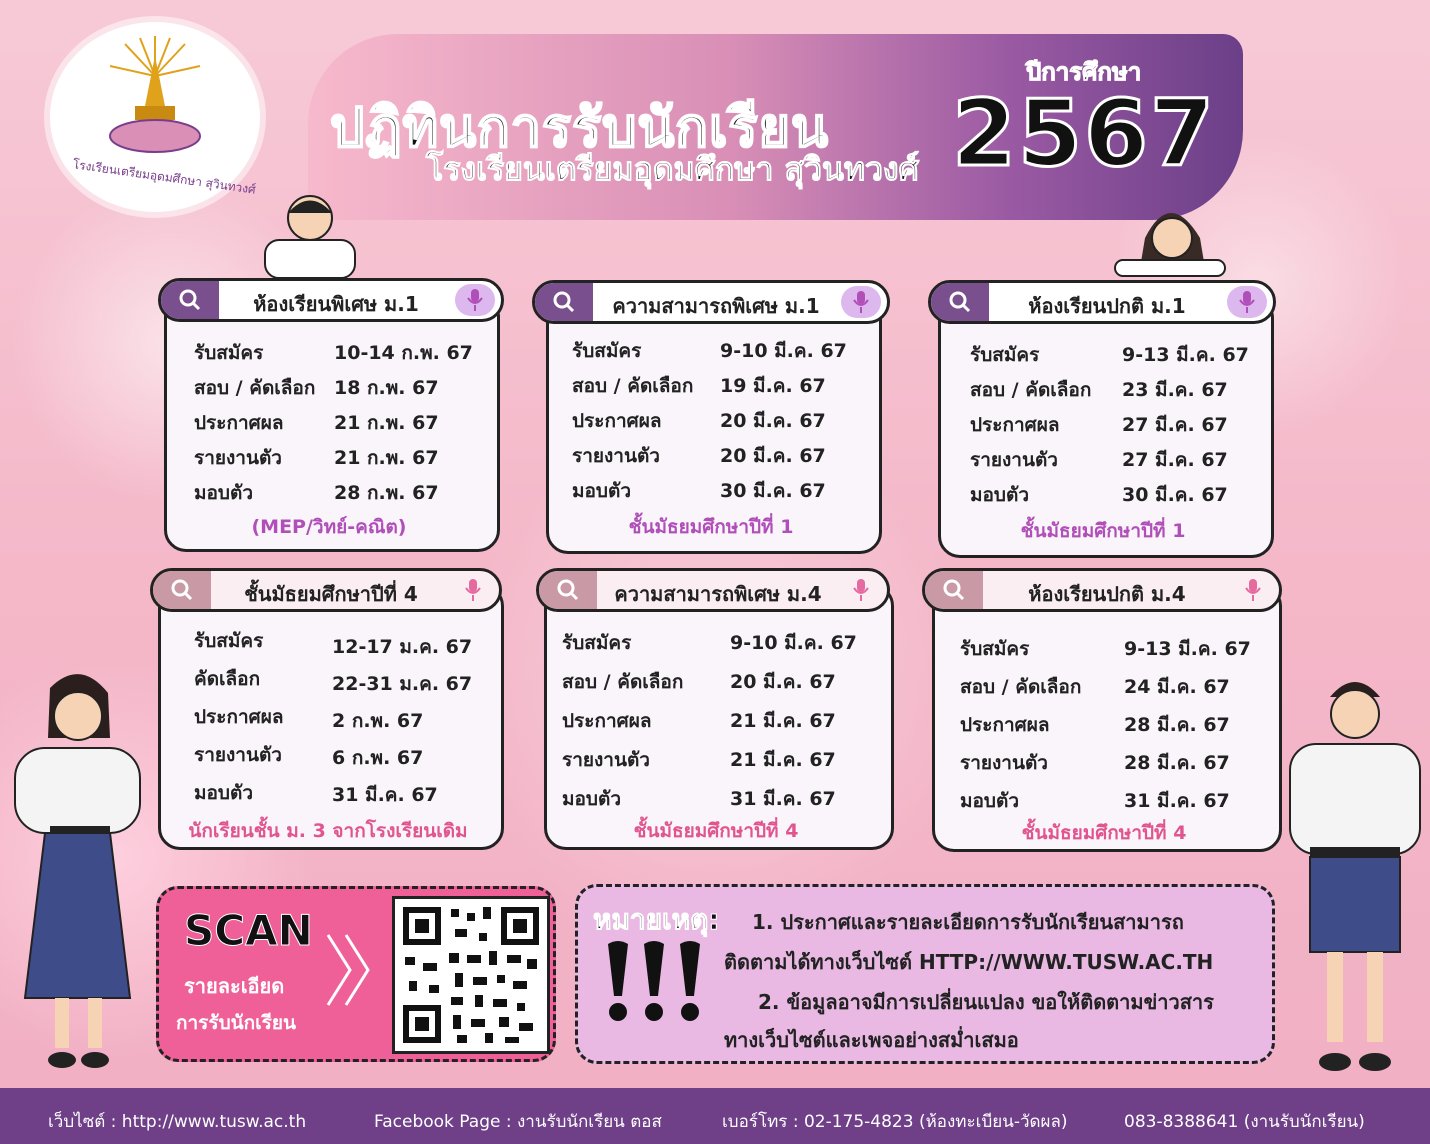 The height and width of the screenshot is (1144, 1430). I want to click on student-girl-top-illustration, so click(1170, 245).